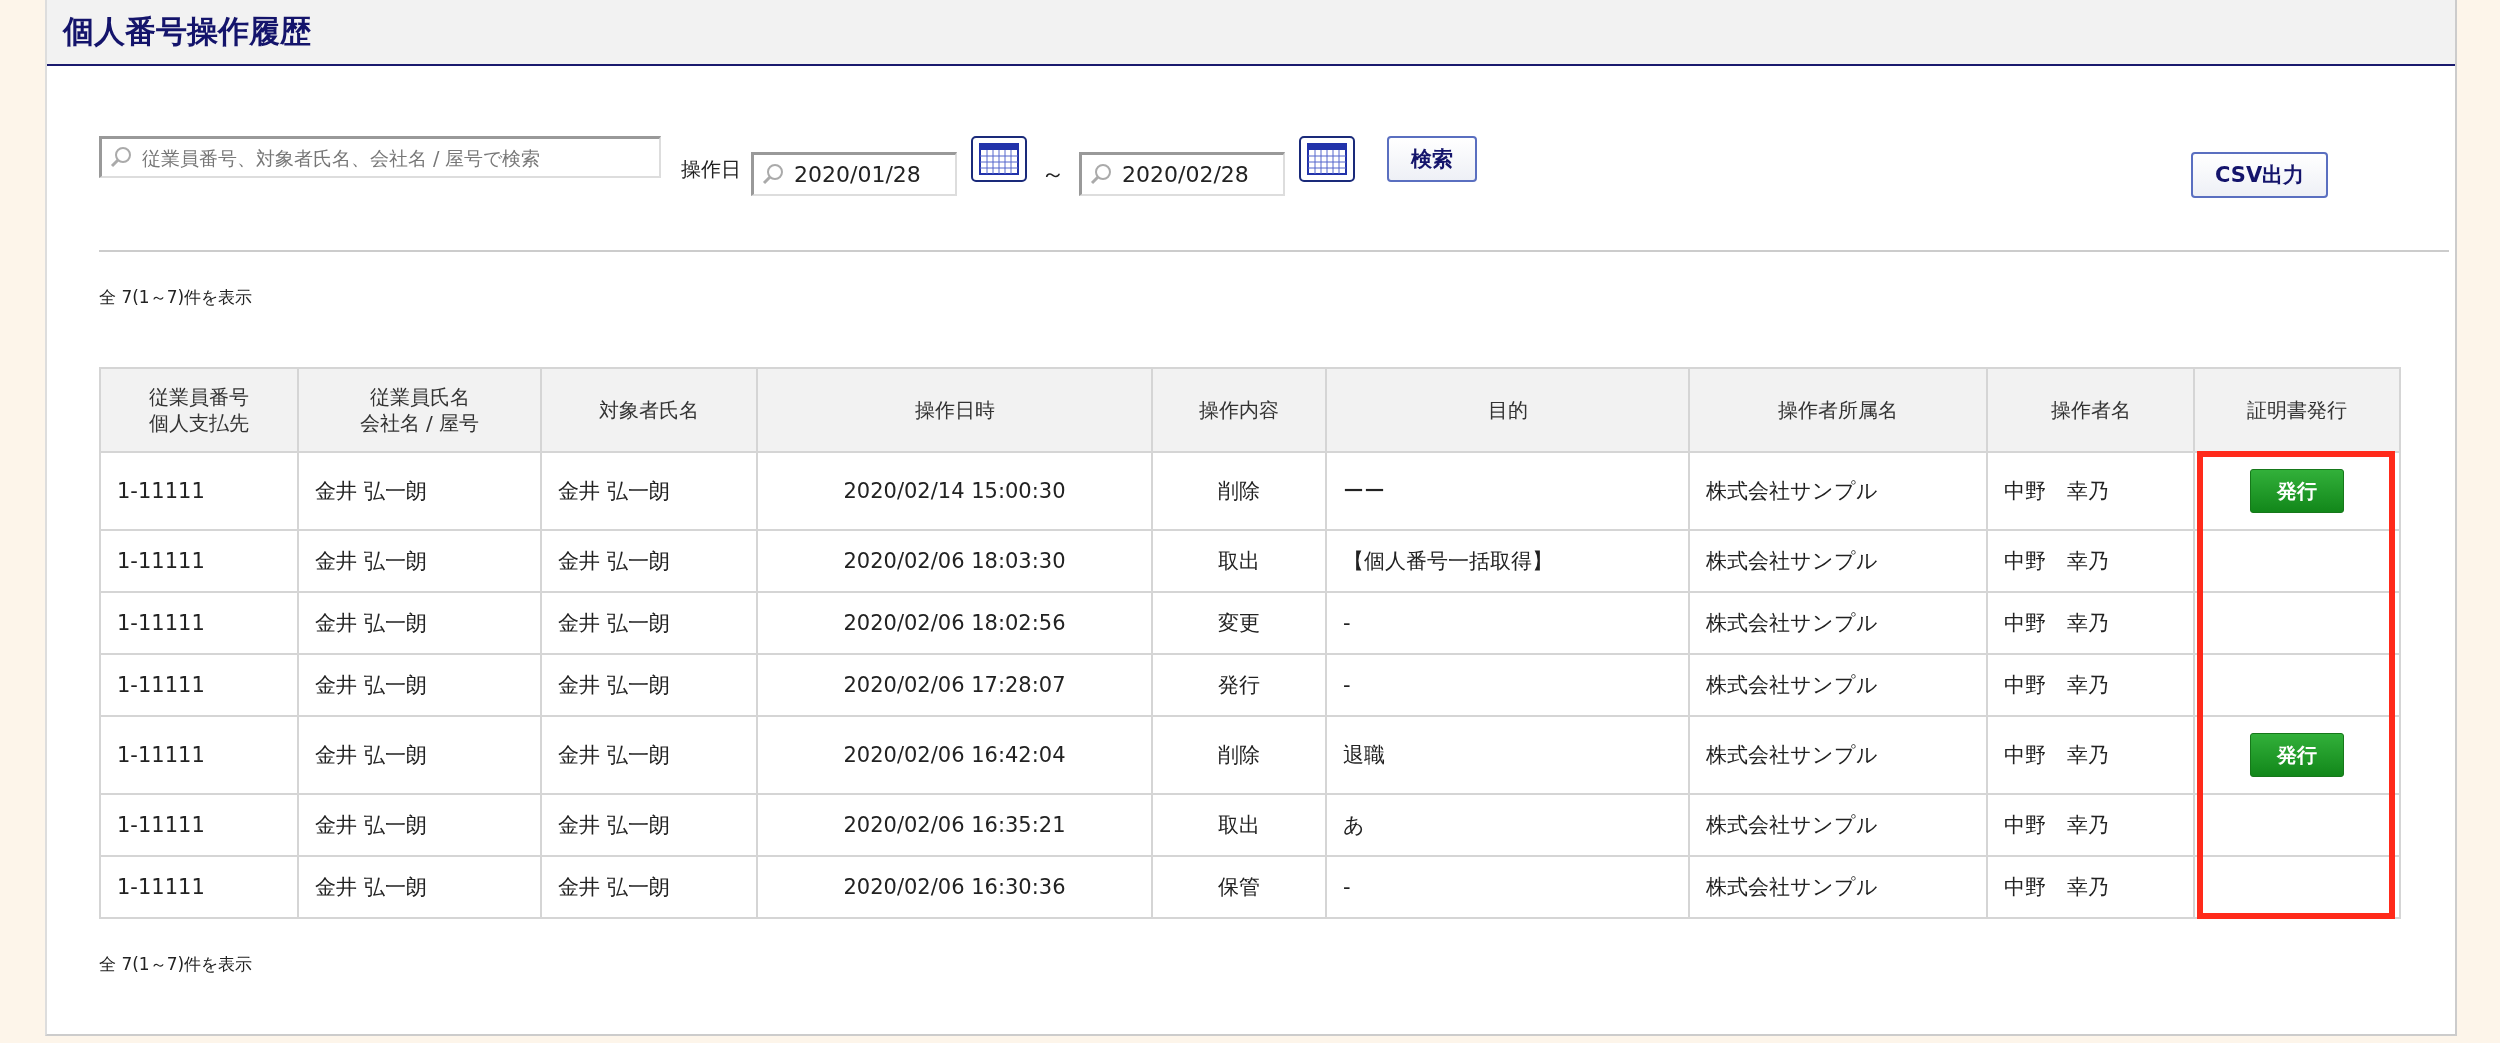  I want to click on table-cell: 発行, so click(1239, 685).